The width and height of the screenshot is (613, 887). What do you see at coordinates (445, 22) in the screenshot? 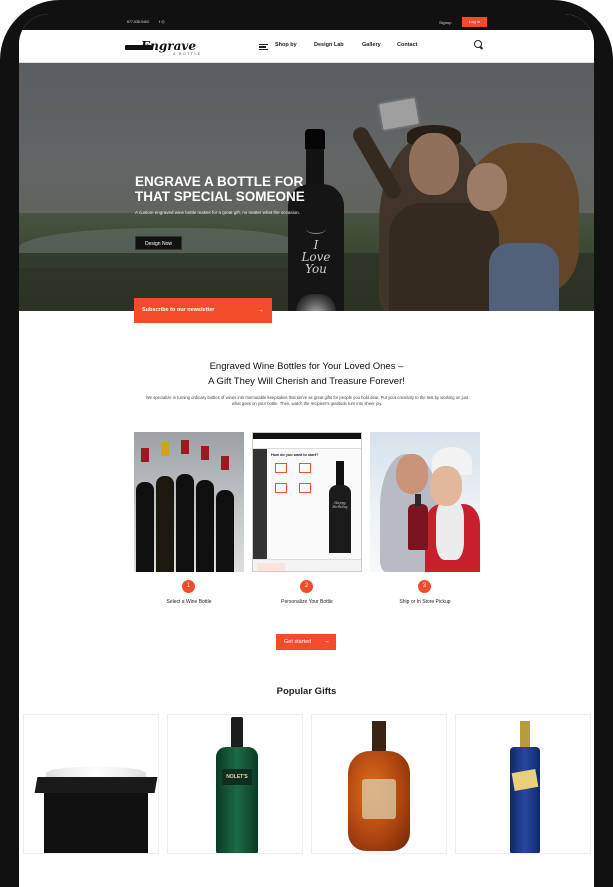
I see `signup-link: Signup` at bounding box center [445, 22].